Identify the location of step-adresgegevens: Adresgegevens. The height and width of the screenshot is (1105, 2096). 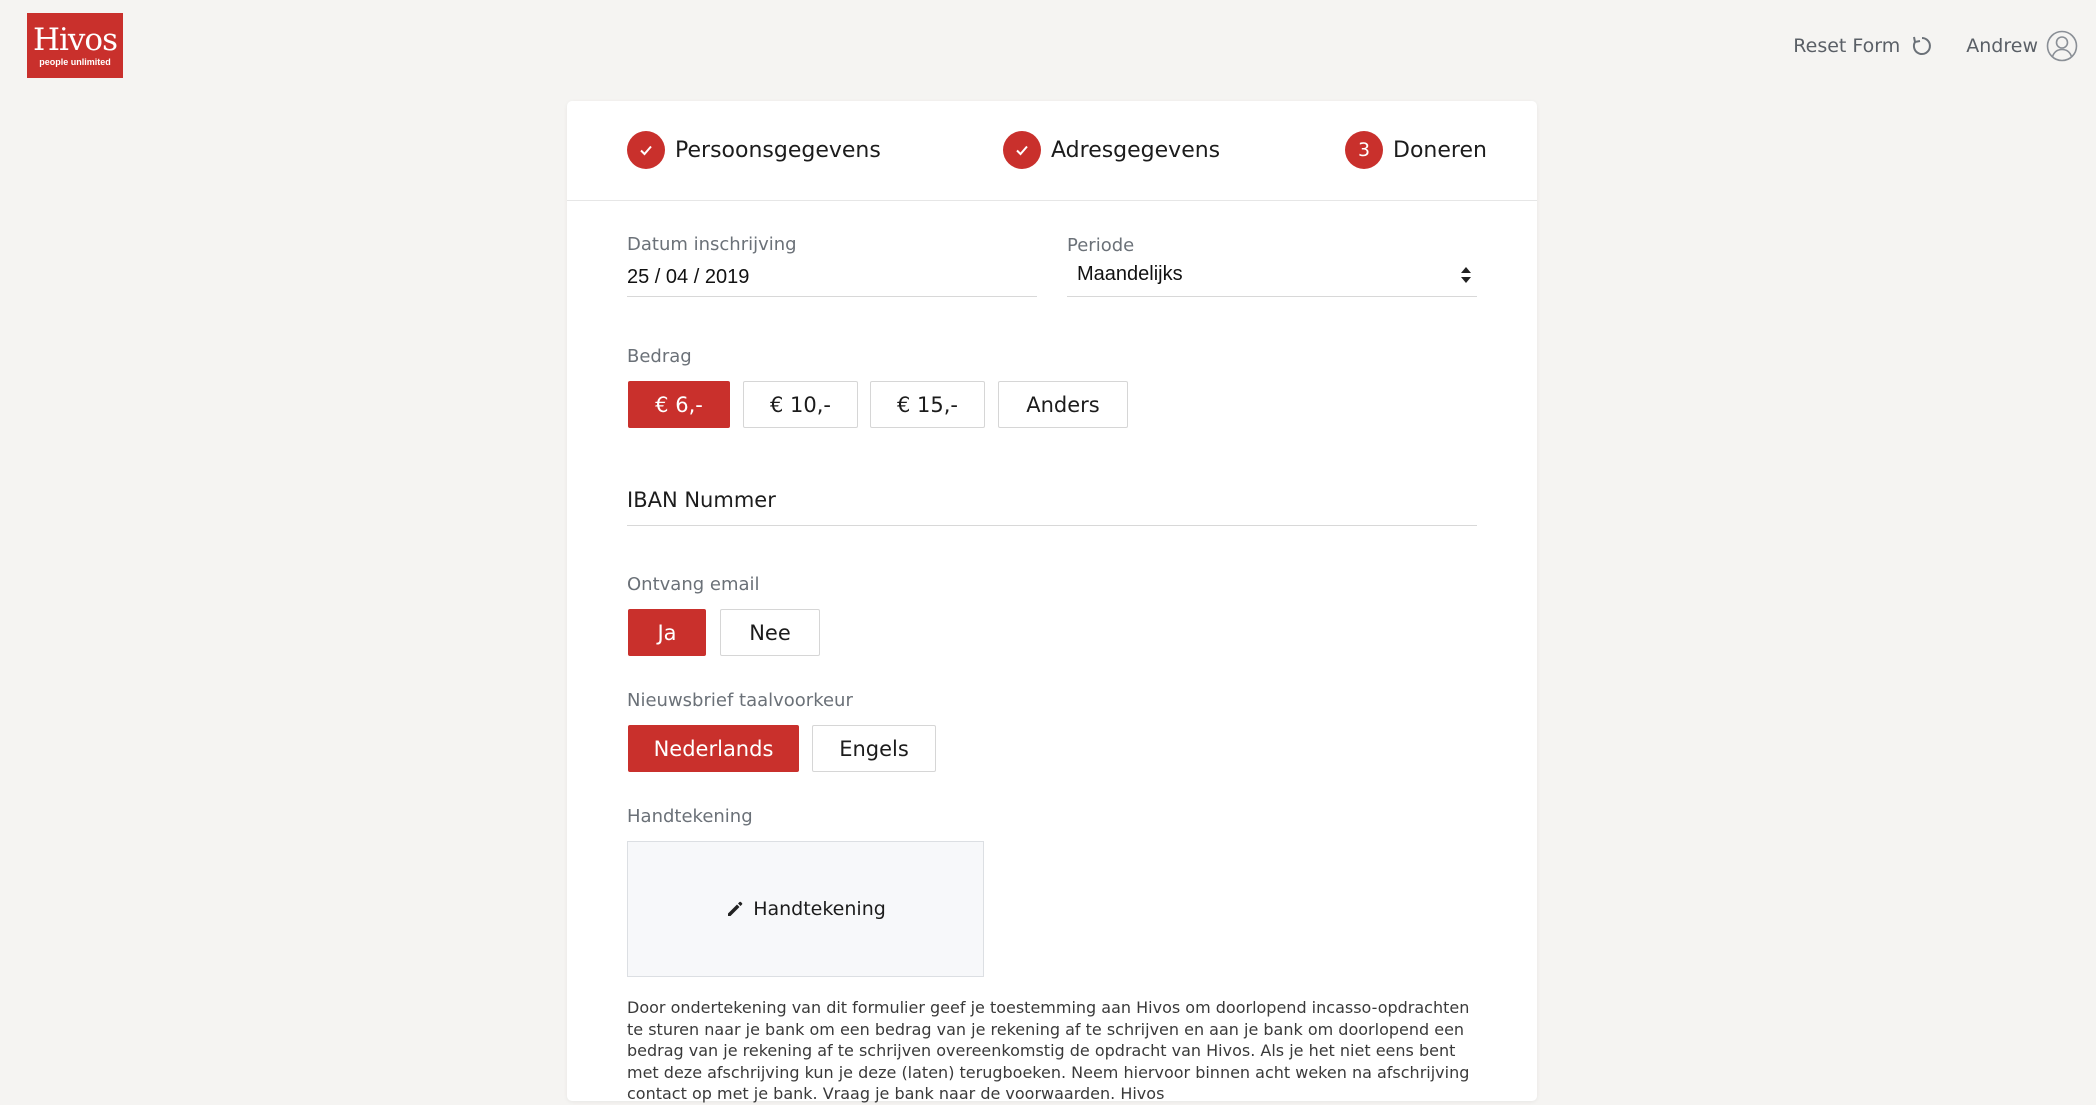
(1111, 150).